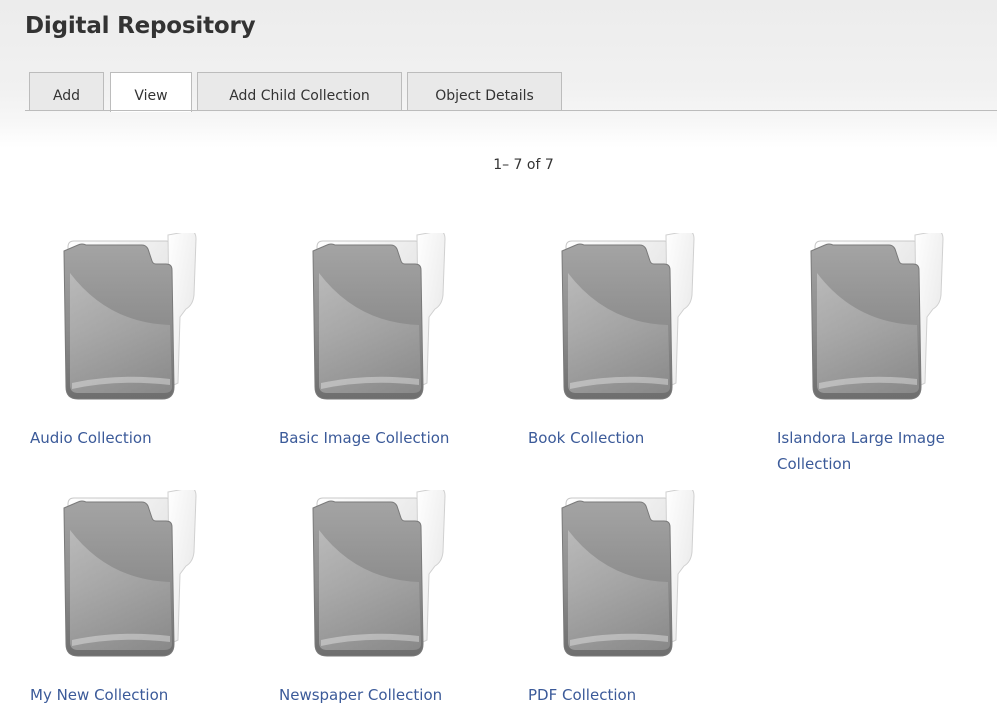 This screenshot has width=997, height=708. Describe the element at coordinates (299, 91) in the screenshot. I see `tab-add-child-collection: Add Child Collection` at that location.